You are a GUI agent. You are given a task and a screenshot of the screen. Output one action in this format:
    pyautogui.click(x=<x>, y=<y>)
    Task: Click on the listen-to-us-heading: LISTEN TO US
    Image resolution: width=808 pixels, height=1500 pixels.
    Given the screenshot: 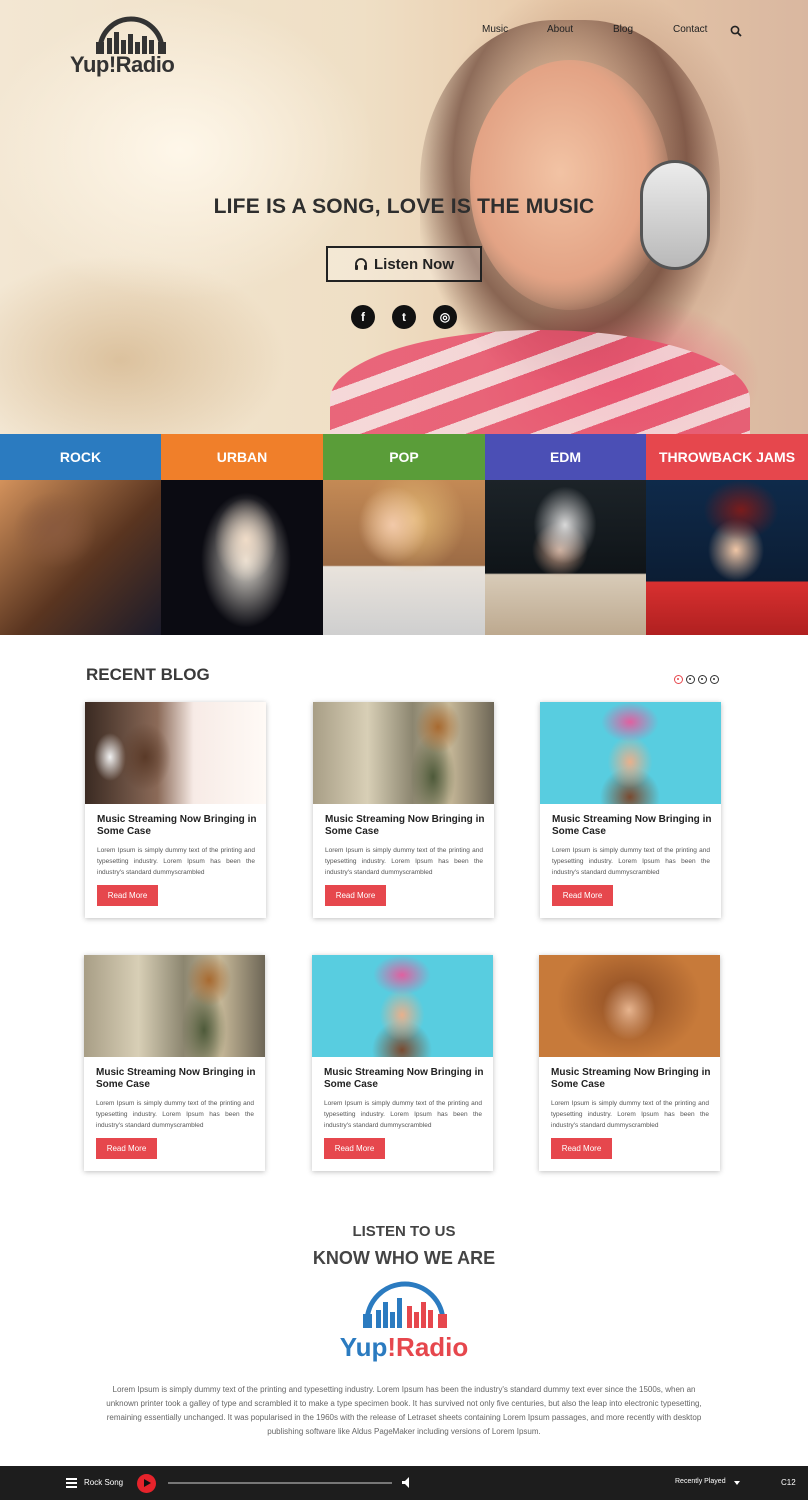 What is the action you would take?
    pyautogui.click(x=404, y=1231)
    